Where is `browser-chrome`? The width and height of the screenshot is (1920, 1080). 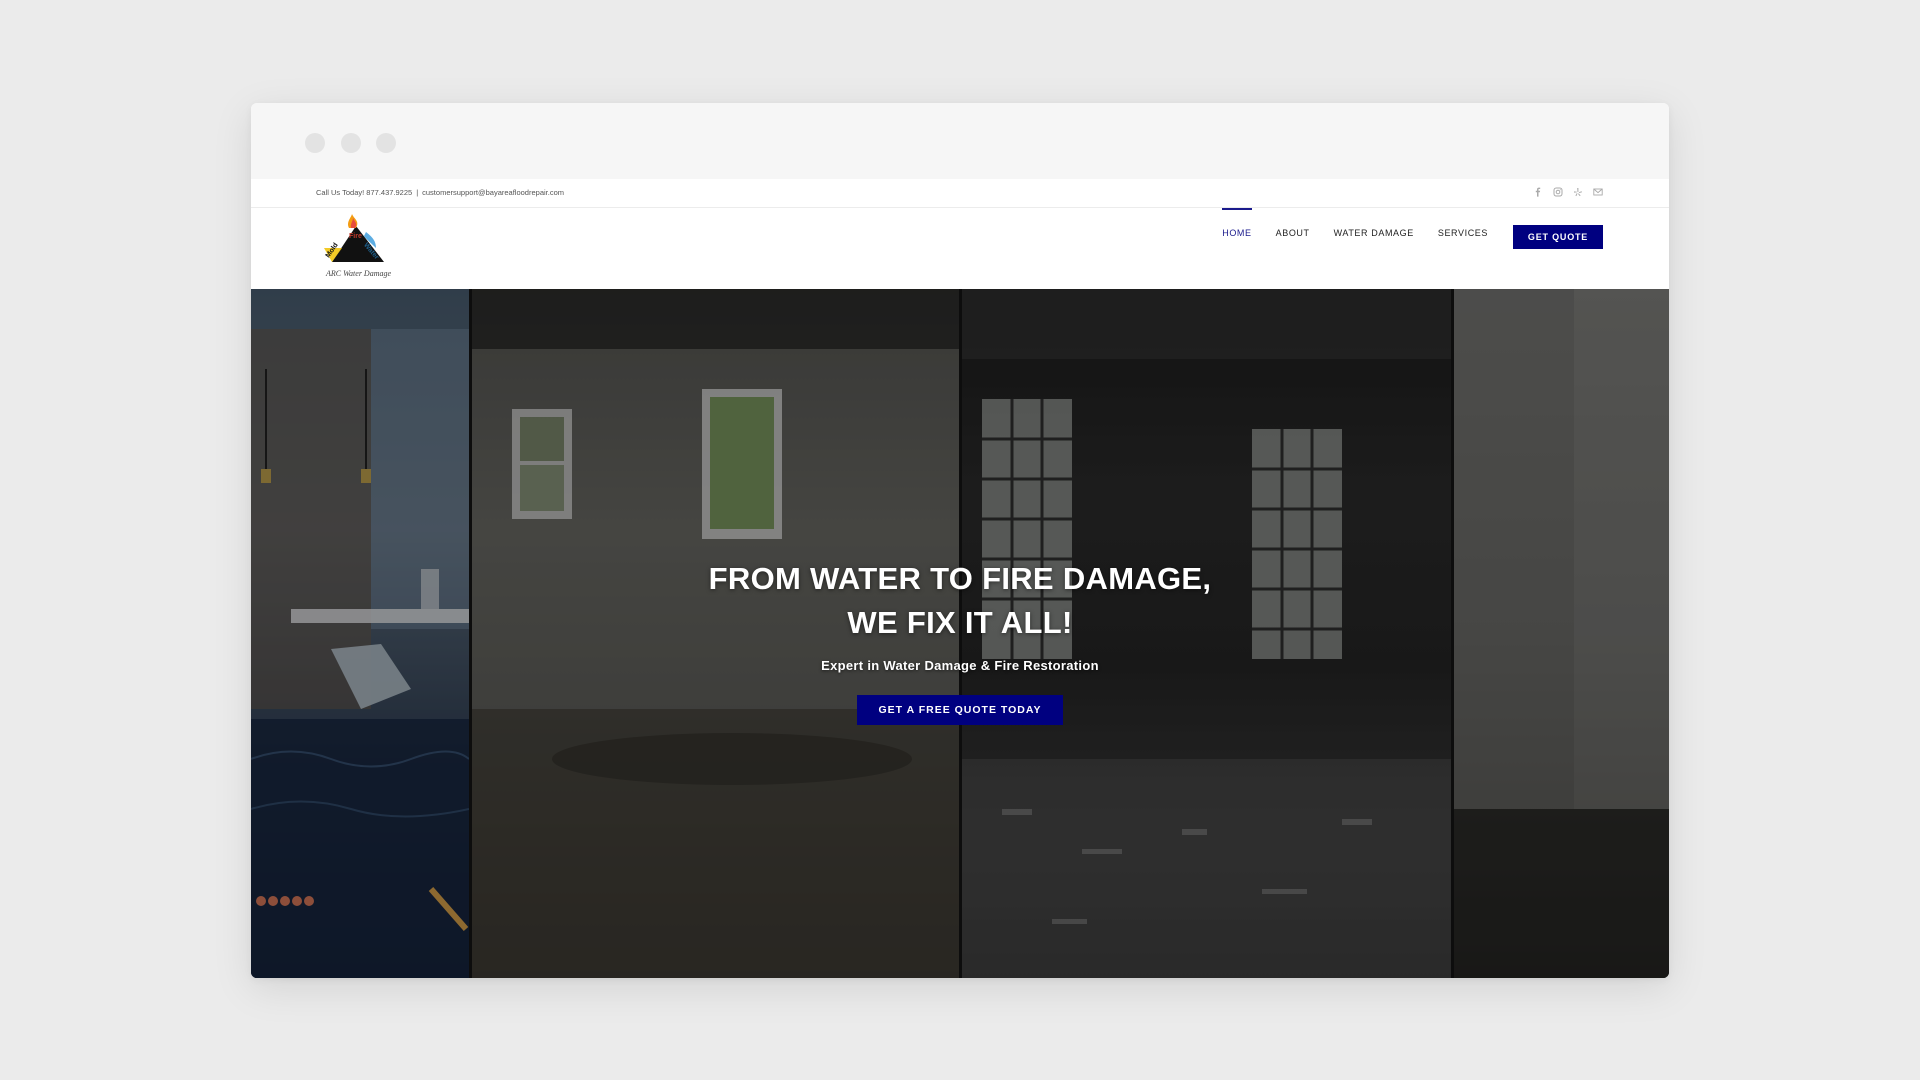 browser-chrome is located at coordinates (960, 141).